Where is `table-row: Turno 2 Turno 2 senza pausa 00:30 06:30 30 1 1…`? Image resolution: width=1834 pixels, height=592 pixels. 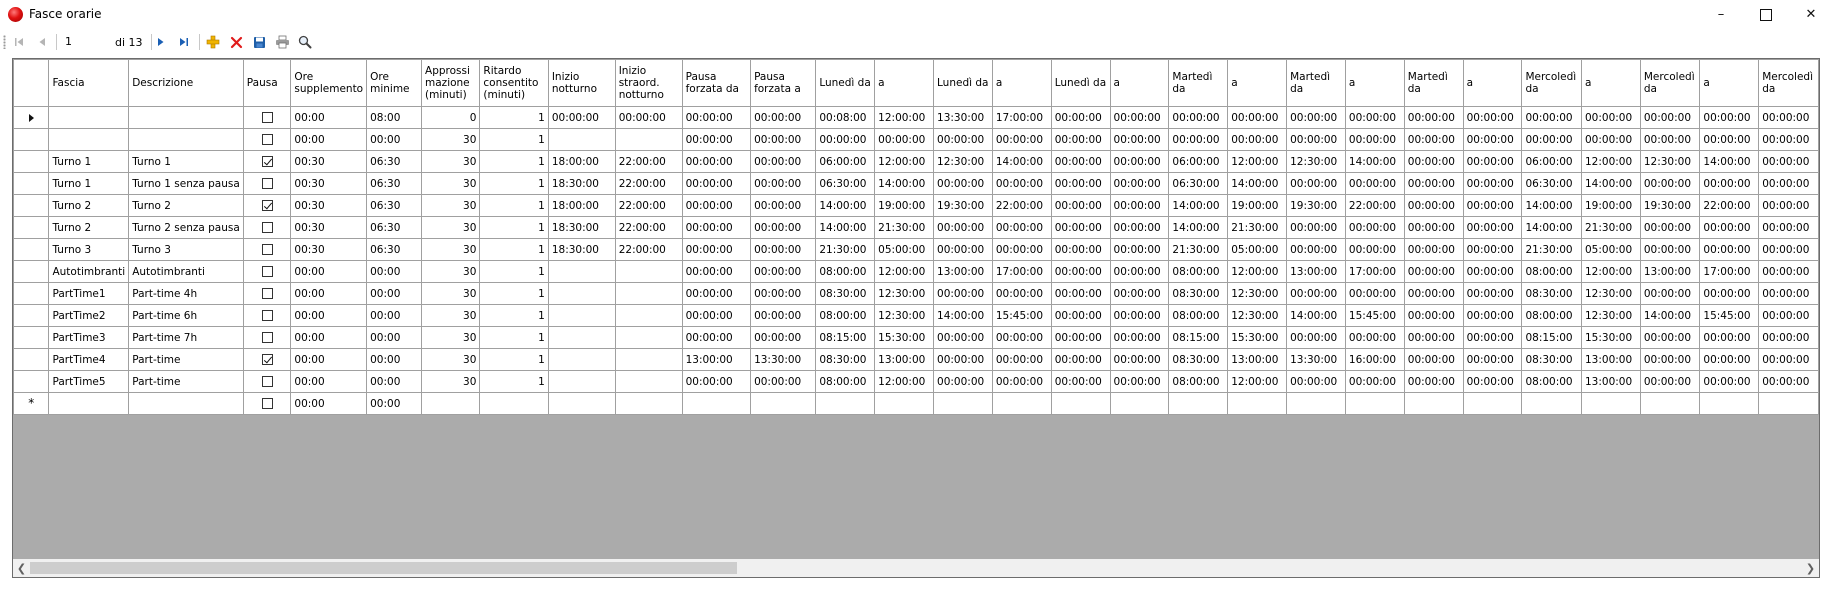 table-row: Turno 2 Turno 2 senza pausa 00:30 06:30 30 1 1… is located at coordinates (916, 227).